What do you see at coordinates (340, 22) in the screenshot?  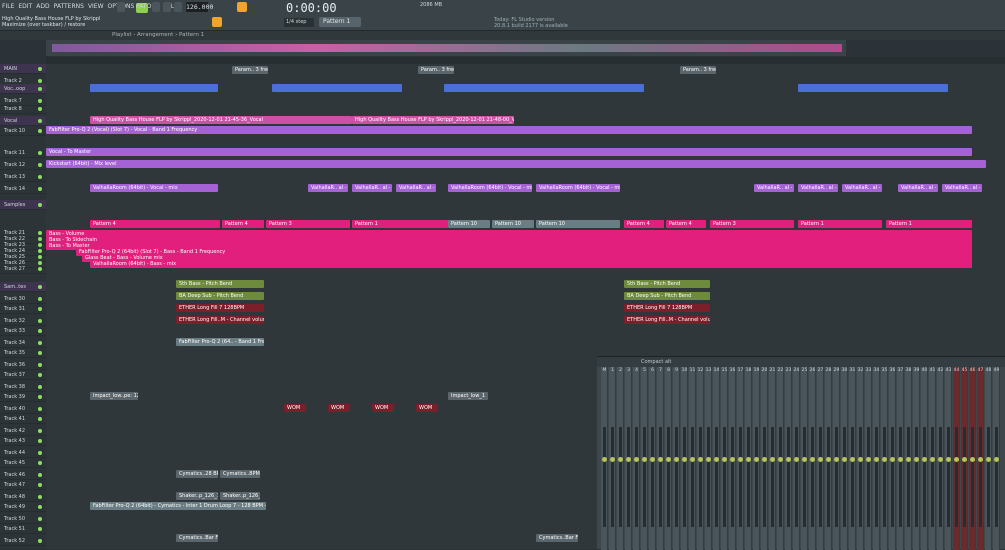 I see `pattern-selector: Pattern 1` at bounding box center [340, 22].